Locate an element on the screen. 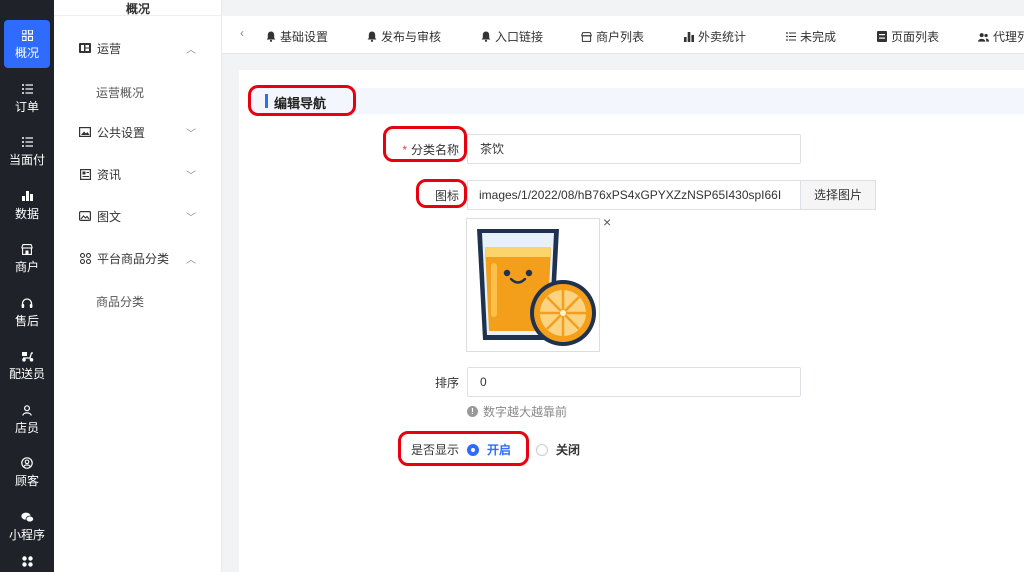  remove-image-icon: × is located at coordinates (607, 222).